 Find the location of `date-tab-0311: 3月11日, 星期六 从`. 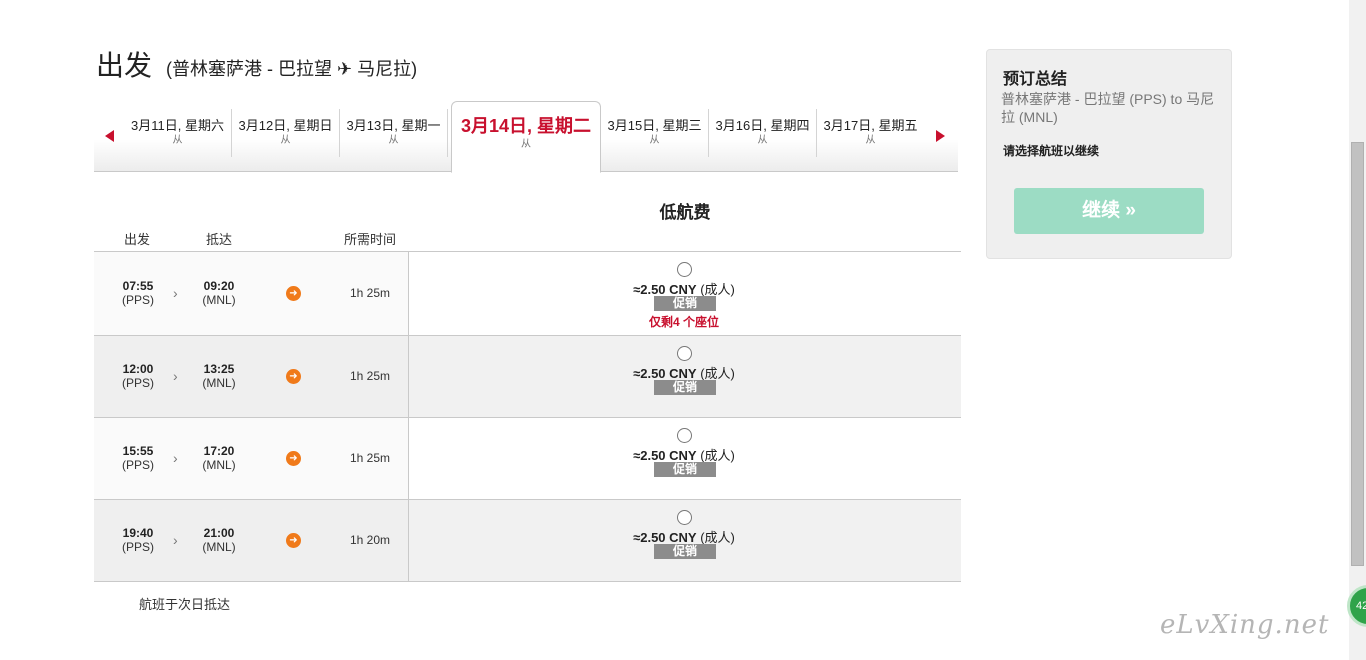

date-tab-0311: 3月11日, 星期六 从 is located at coordinates (178, 133).